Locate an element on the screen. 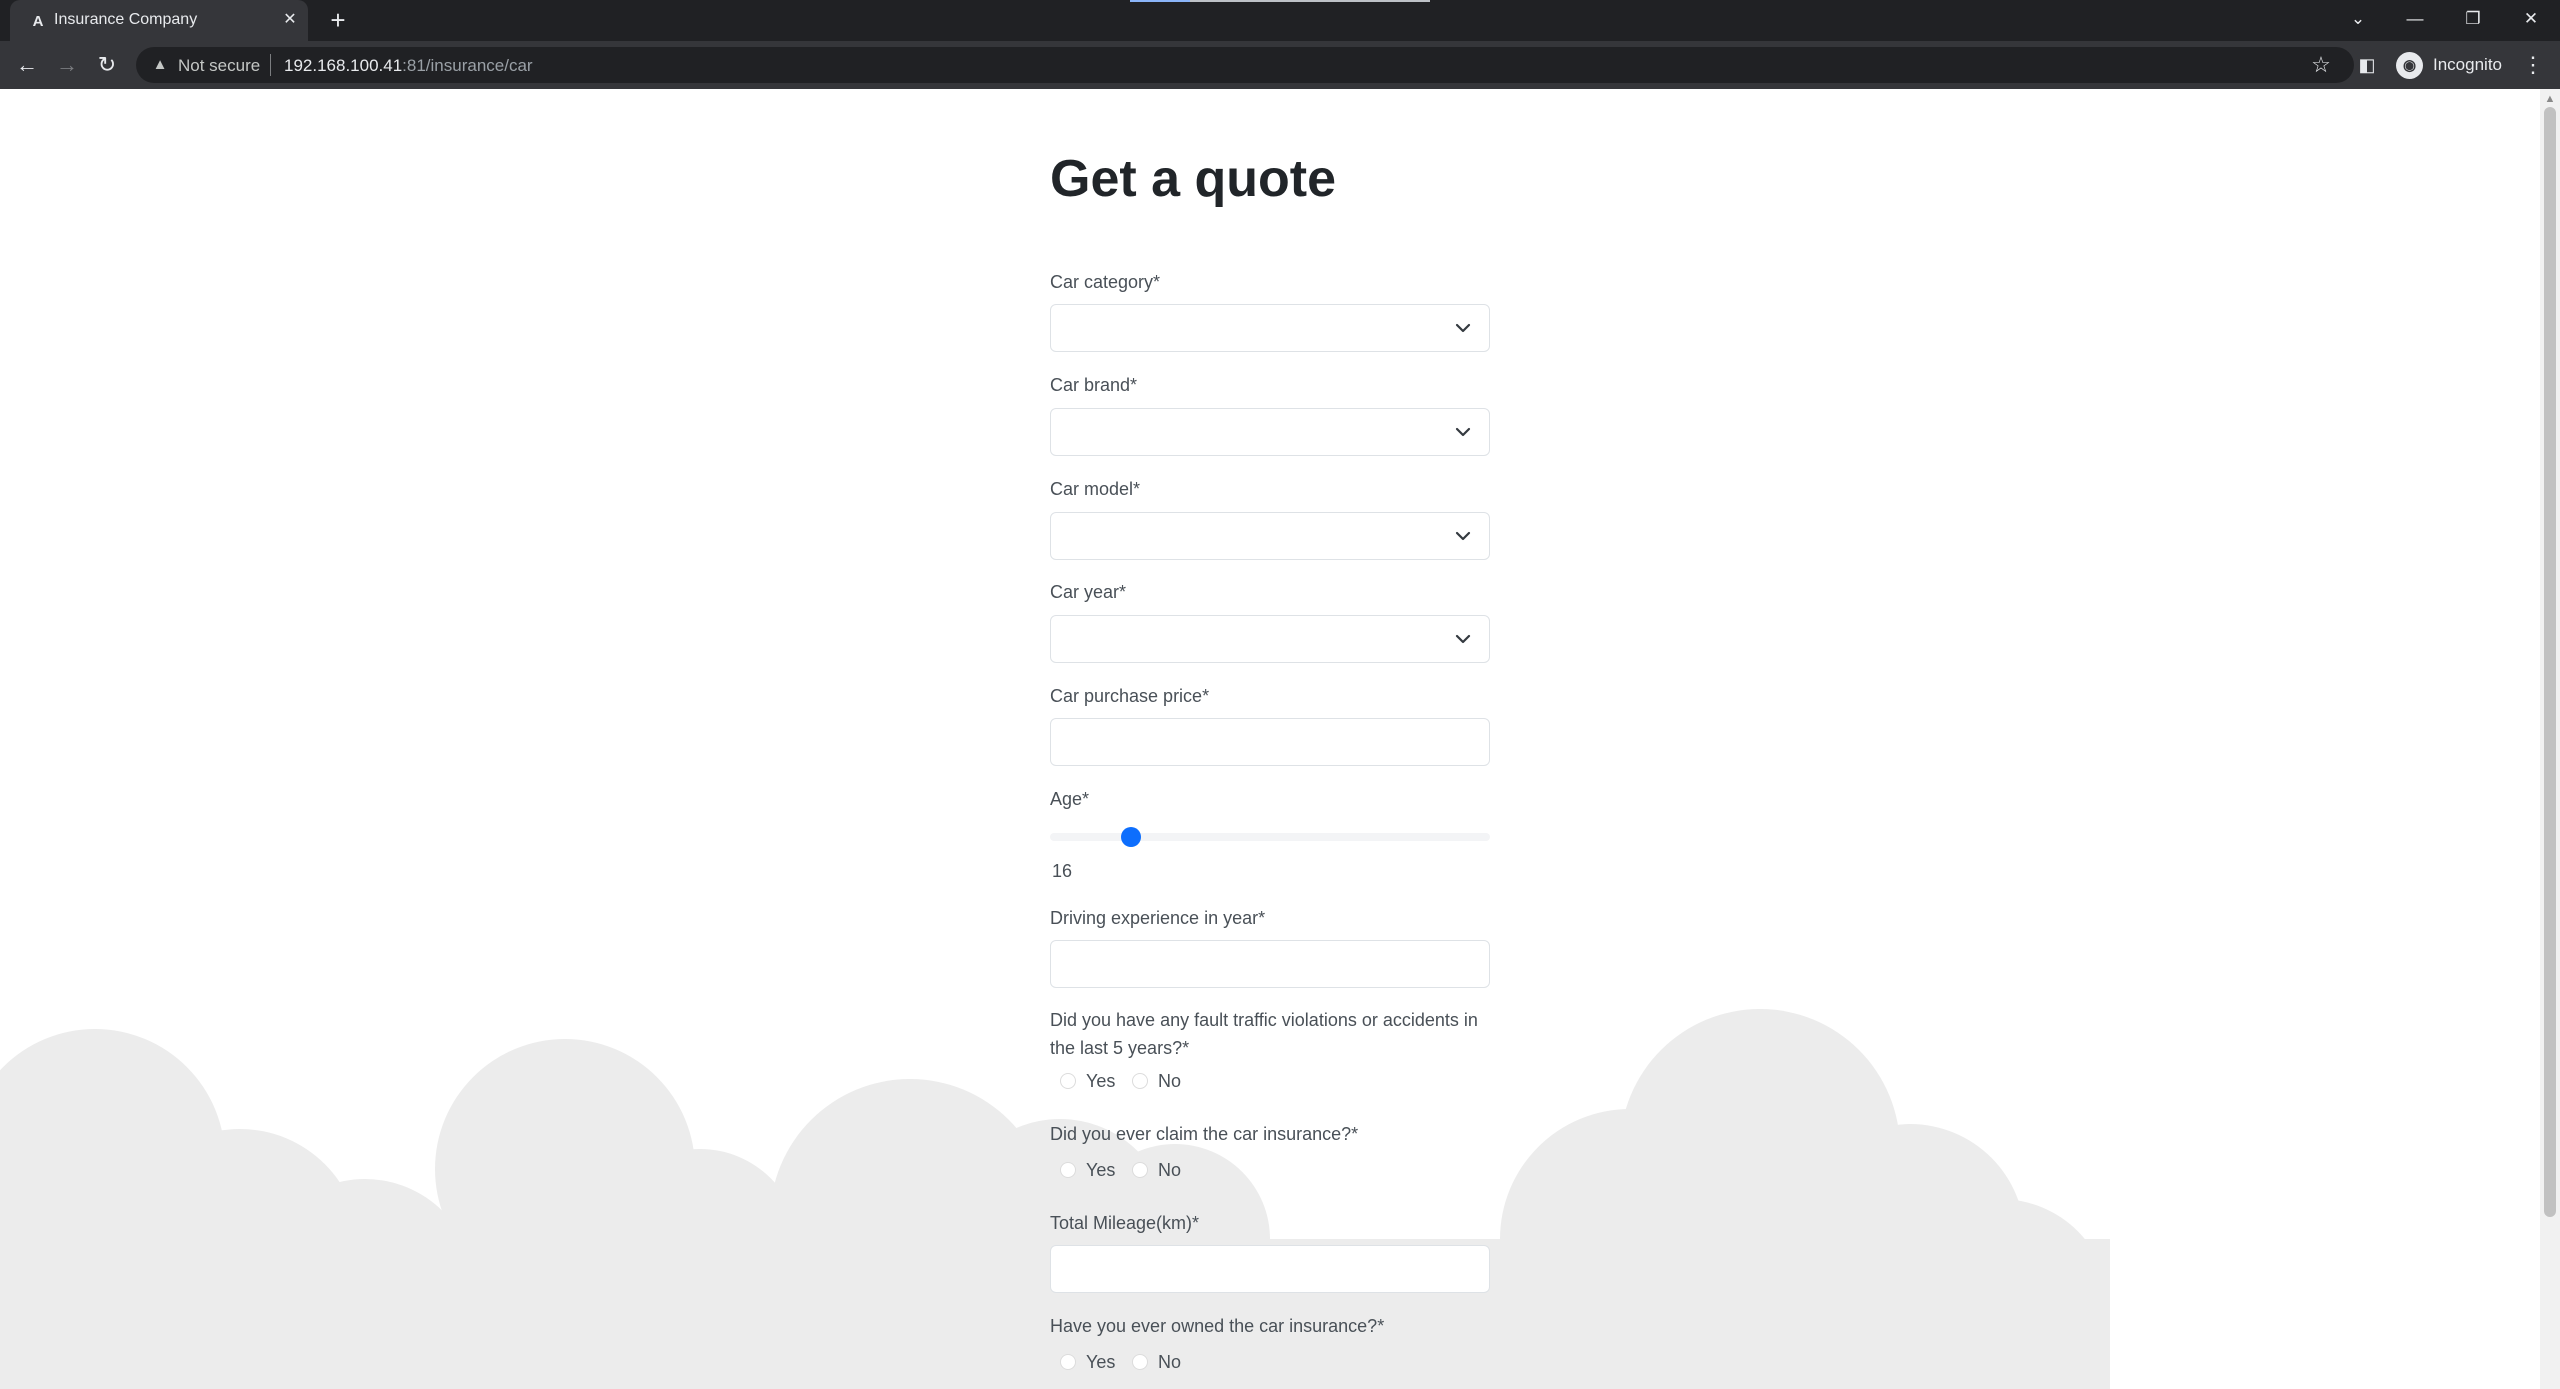 Image resolution: width=2560 pixels, height=1389 pixels. star-icon: ☆ is located at coordinates (2321, 65).